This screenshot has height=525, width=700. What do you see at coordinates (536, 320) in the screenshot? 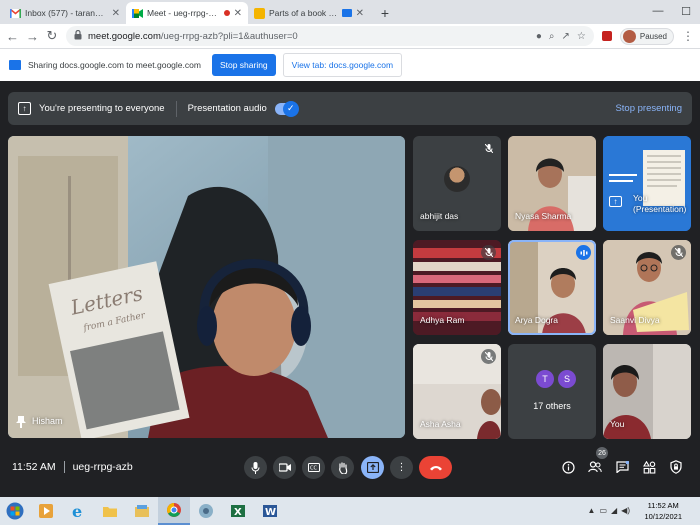
I see `participant-name: Arya Dogra` at bounding box center [536, 320].